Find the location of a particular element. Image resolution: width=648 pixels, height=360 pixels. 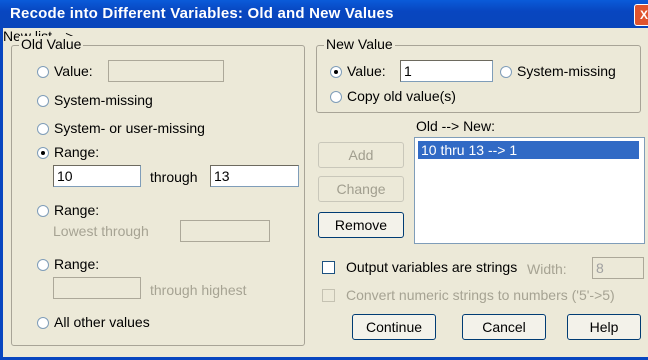

new-value-radio is located at coordinates (336, 72).